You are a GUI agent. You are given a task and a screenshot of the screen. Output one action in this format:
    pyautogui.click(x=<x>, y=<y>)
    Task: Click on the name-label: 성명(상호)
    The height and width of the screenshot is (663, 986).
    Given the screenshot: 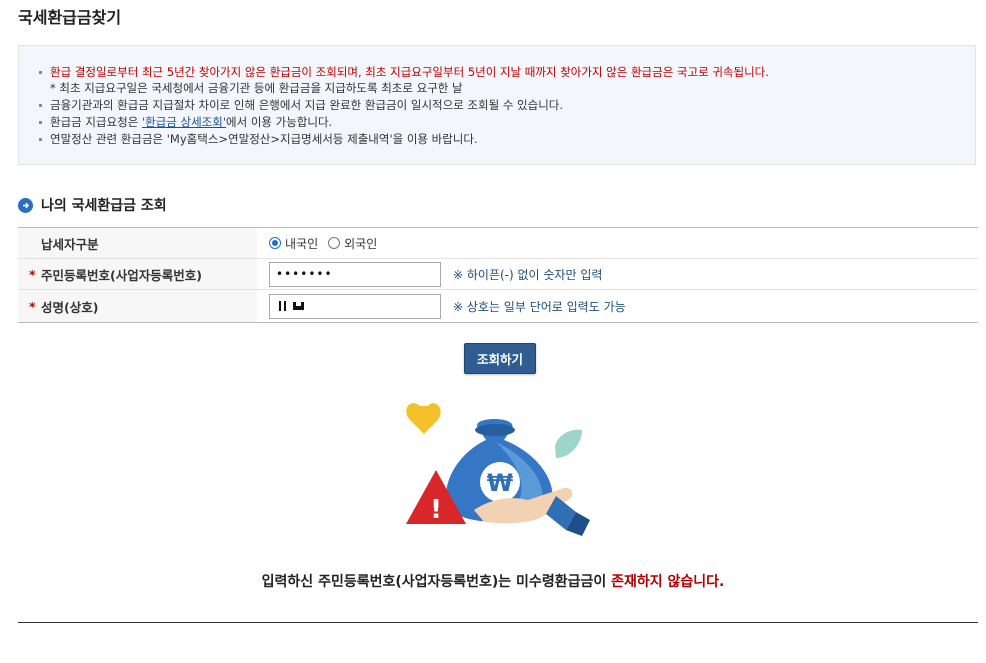 What is the action you would take?
    pyautogui.click(x=70, y=307)
    